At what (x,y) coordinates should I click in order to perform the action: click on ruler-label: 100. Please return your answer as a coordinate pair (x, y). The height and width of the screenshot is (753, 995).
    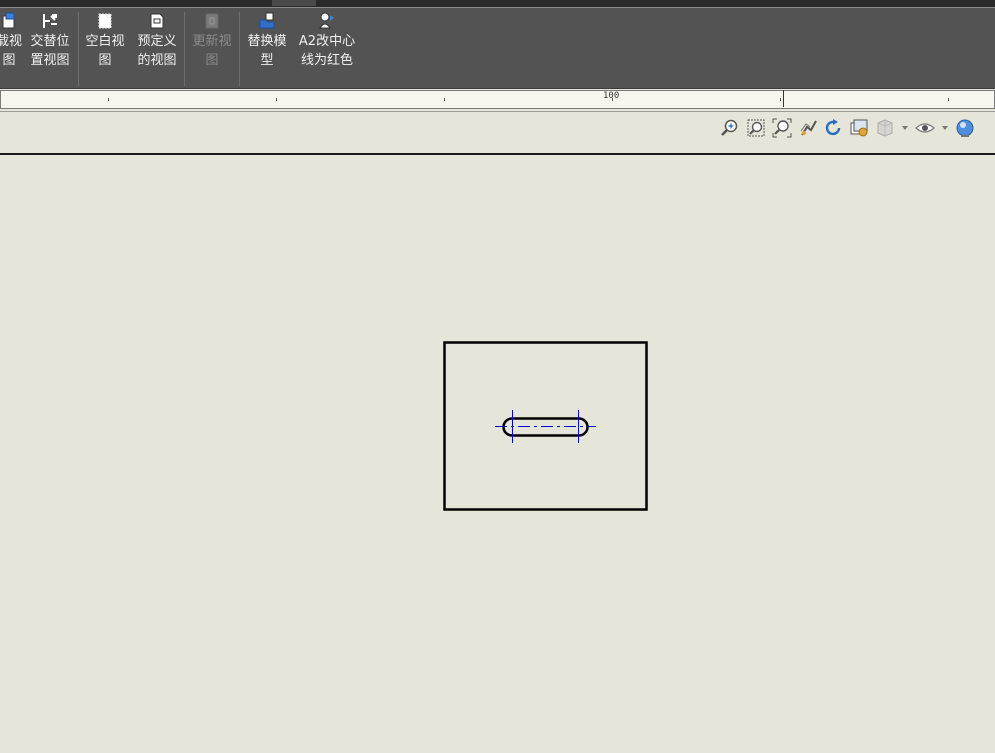
    Looking at the image, I should click on (611, 96).